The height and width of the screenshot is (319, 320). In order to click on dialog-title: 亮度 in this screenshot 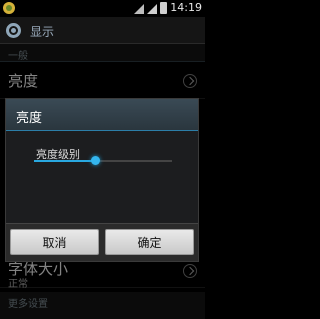, I will do `click(29, 118)`.